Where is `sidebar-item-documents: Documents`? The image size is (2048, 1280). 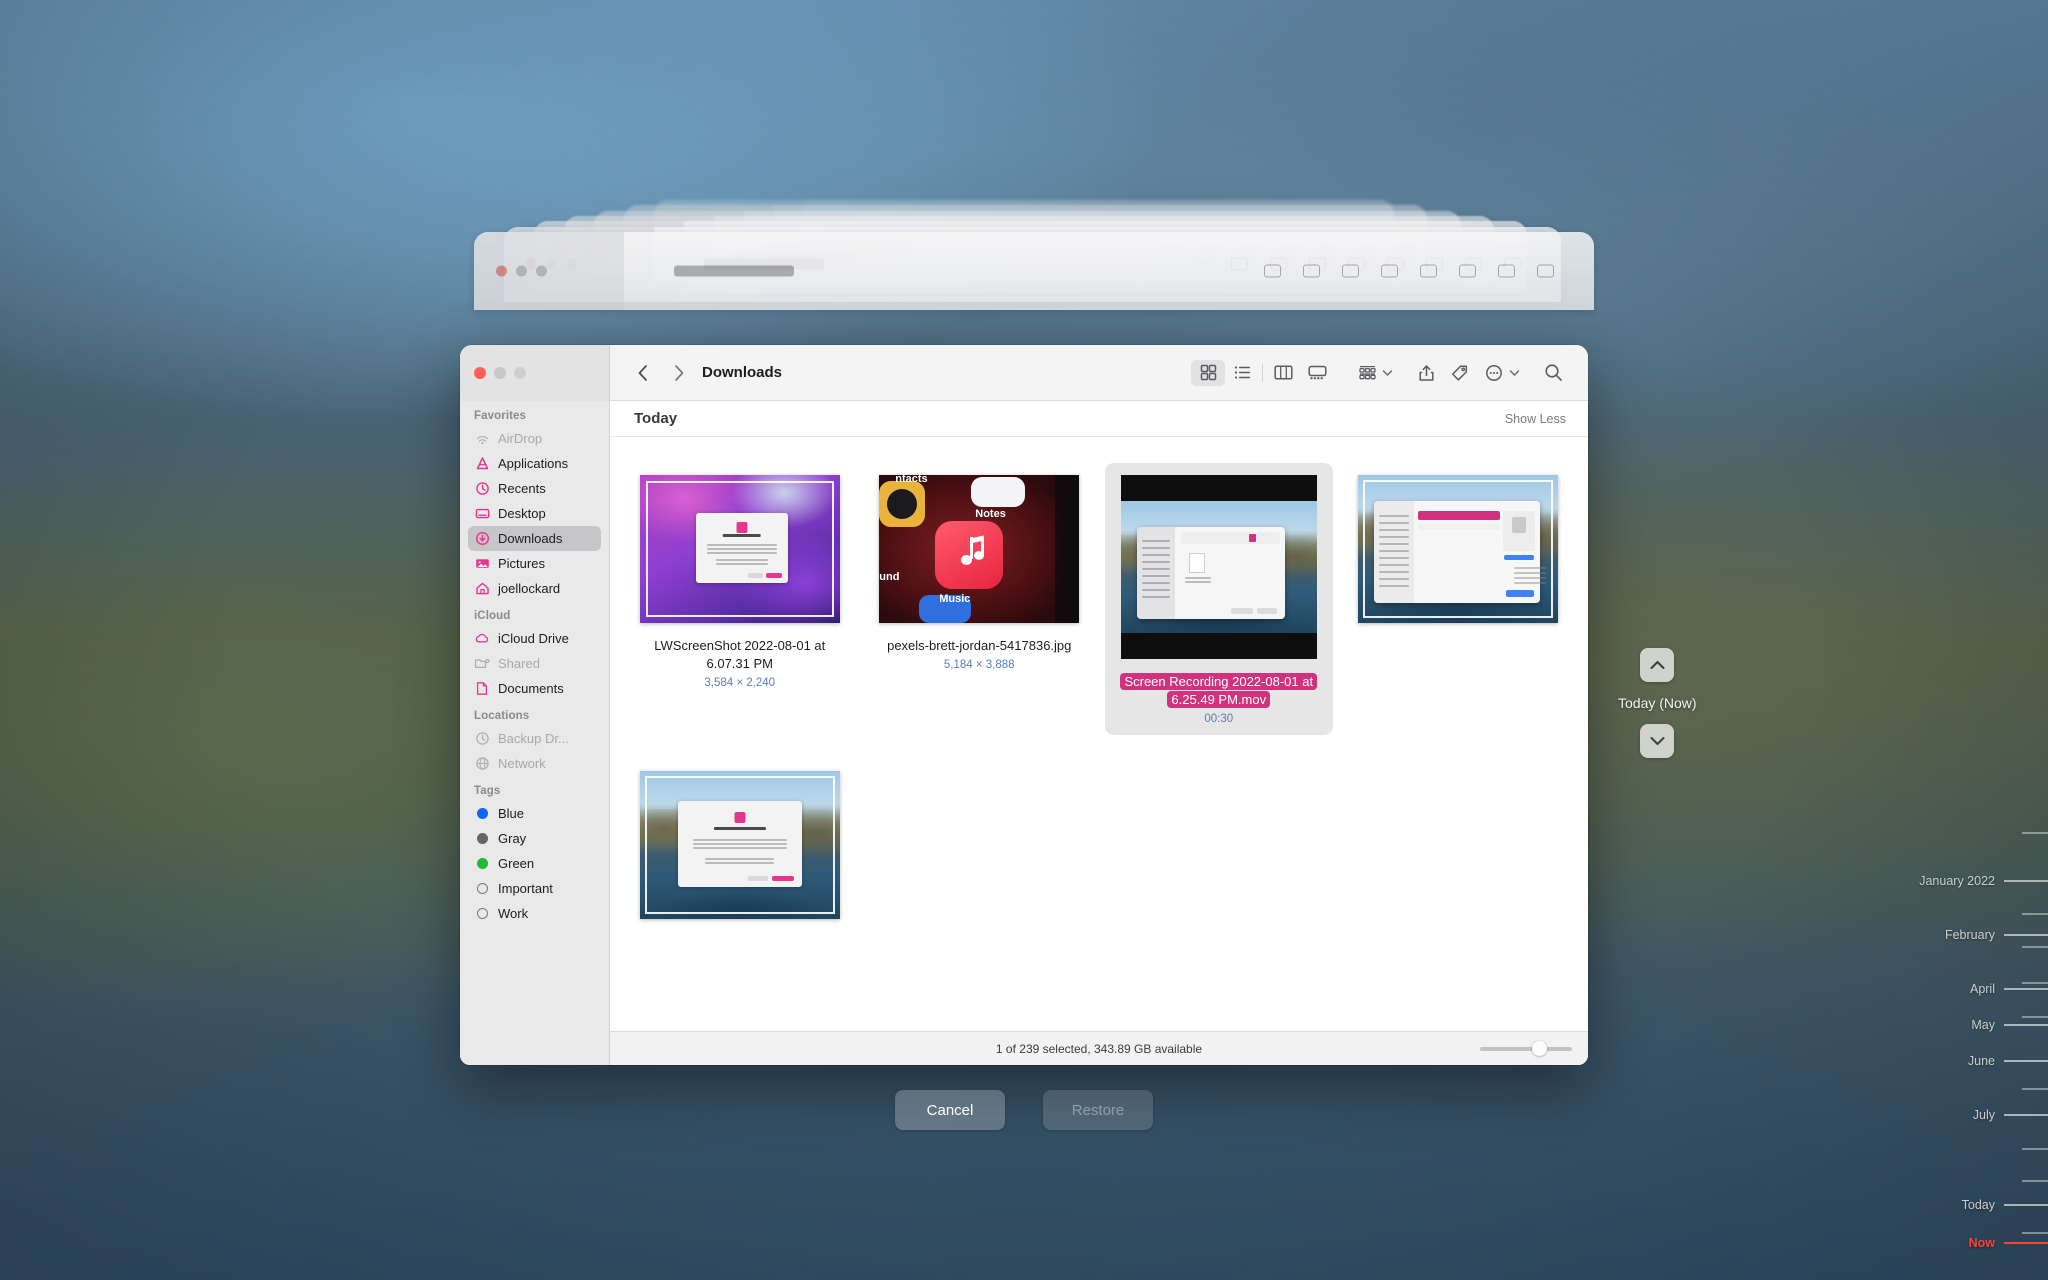 sidebar-item-documents: Documents is located at coordinates (534, 688).